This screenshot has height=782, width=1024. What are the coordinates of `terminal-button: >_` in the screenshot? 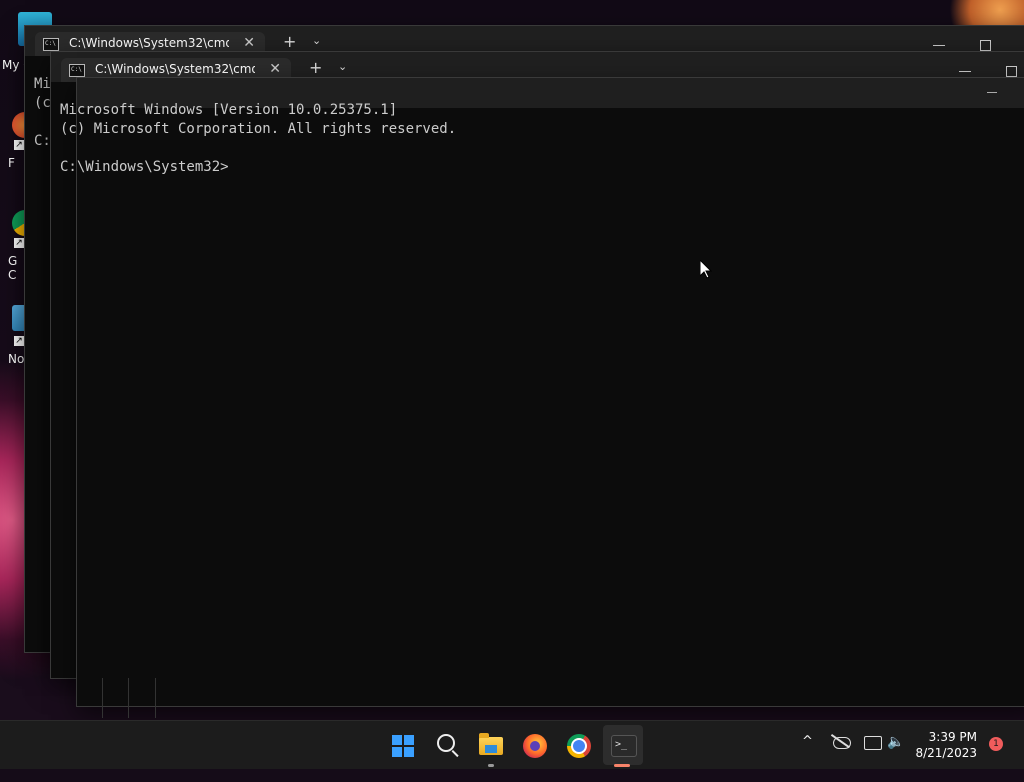 It's located at (623, 745).